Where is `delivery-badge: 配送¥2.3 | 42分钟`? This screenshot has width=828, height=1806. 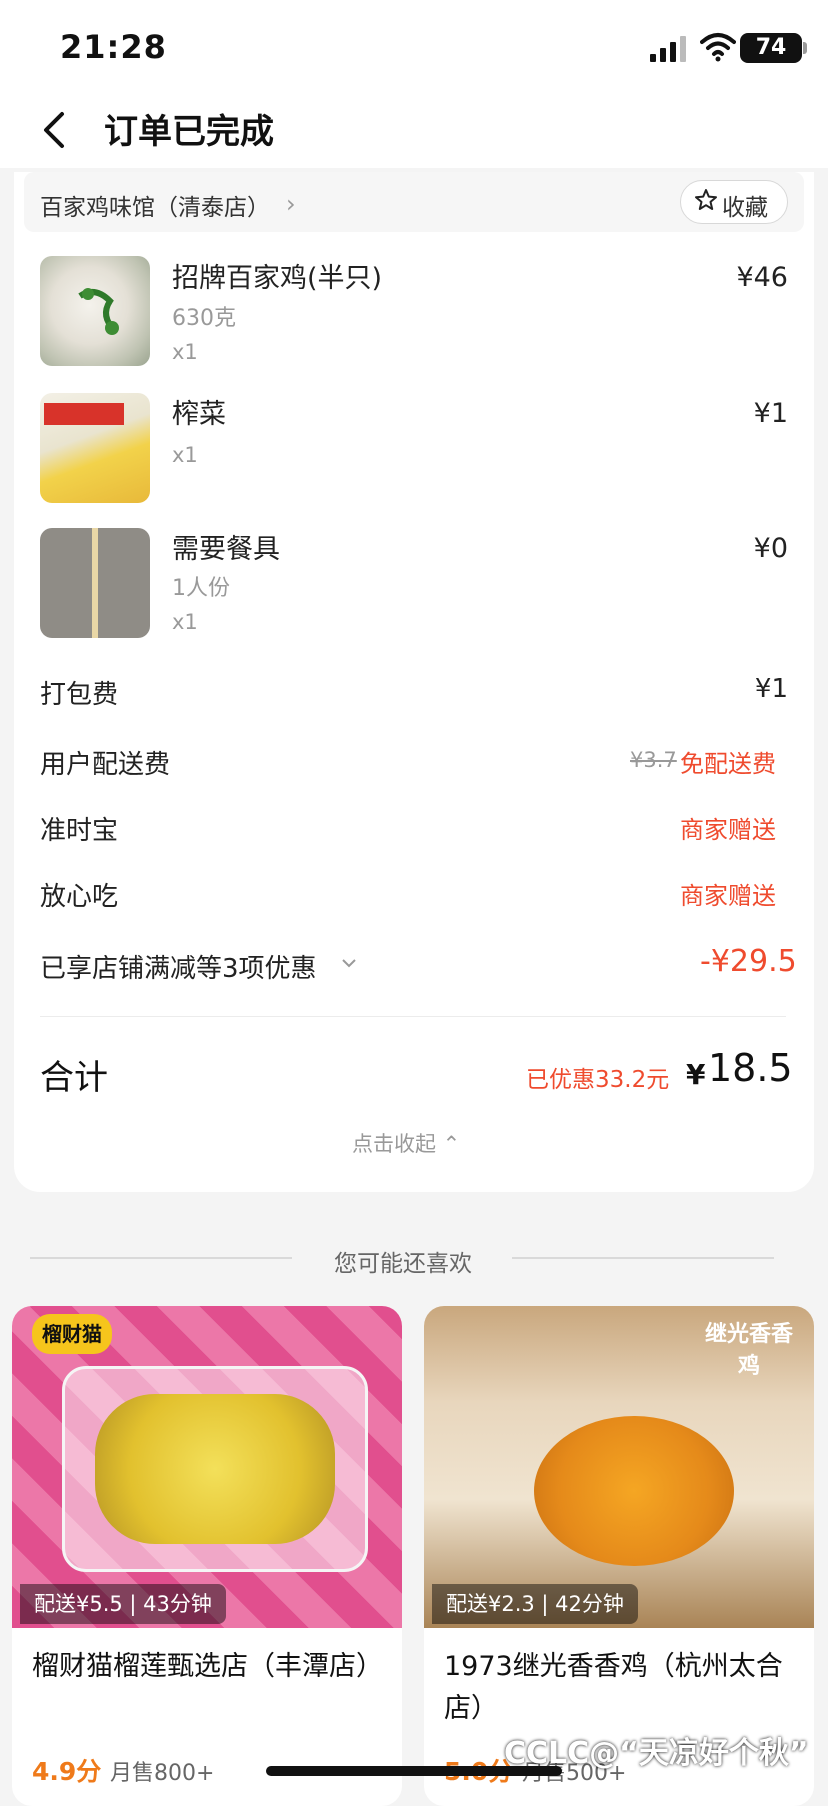
delivery-badge: 配送¥2.3 | 42分钟 is located at coordinates (535, 1604).